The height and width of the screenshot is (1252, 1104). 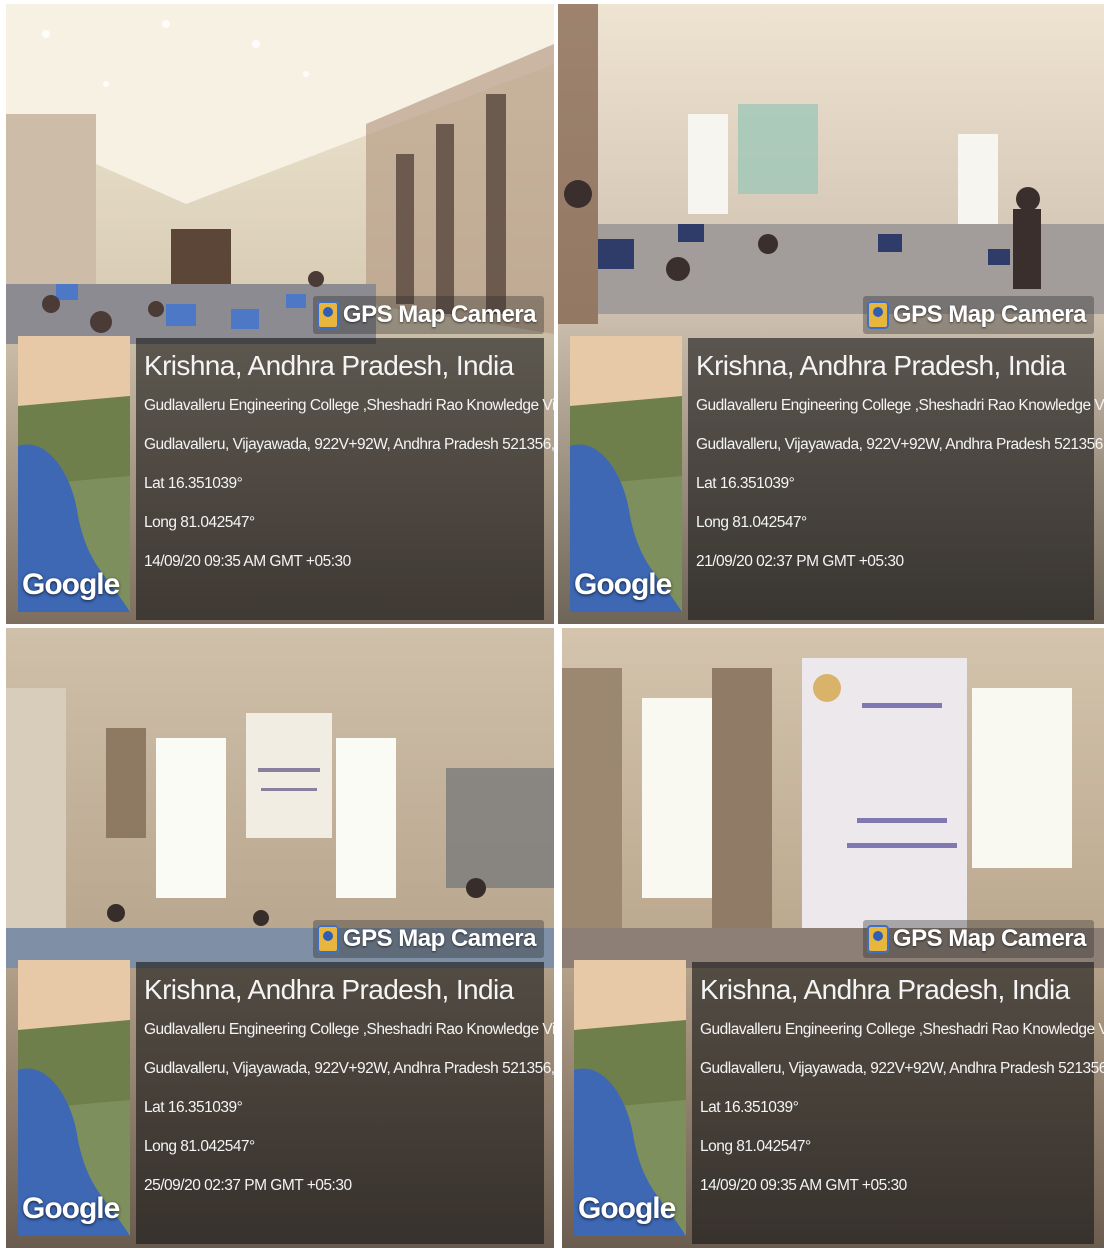 What do you see at coordinates (248, 1185) in the screenshot?
I see `timestamp: 25/09/20 02:37 PM GMT +05:30` at bounding box center [248, 1185].